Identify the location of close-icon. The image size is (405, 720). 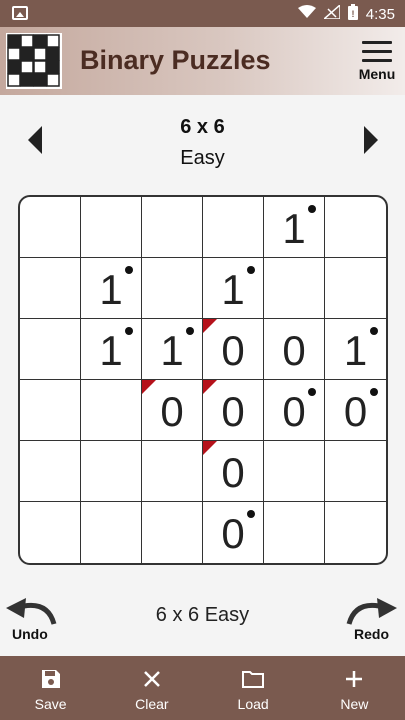
(151, 681).